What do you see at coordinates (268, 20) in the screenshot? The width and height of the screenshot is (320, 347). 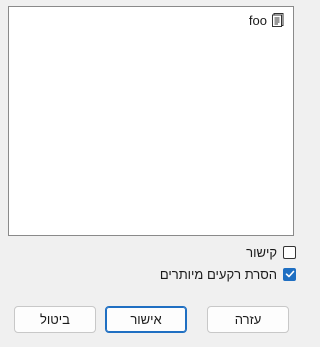 I see `file-list-item: foo` at bounding box center [268, 20].